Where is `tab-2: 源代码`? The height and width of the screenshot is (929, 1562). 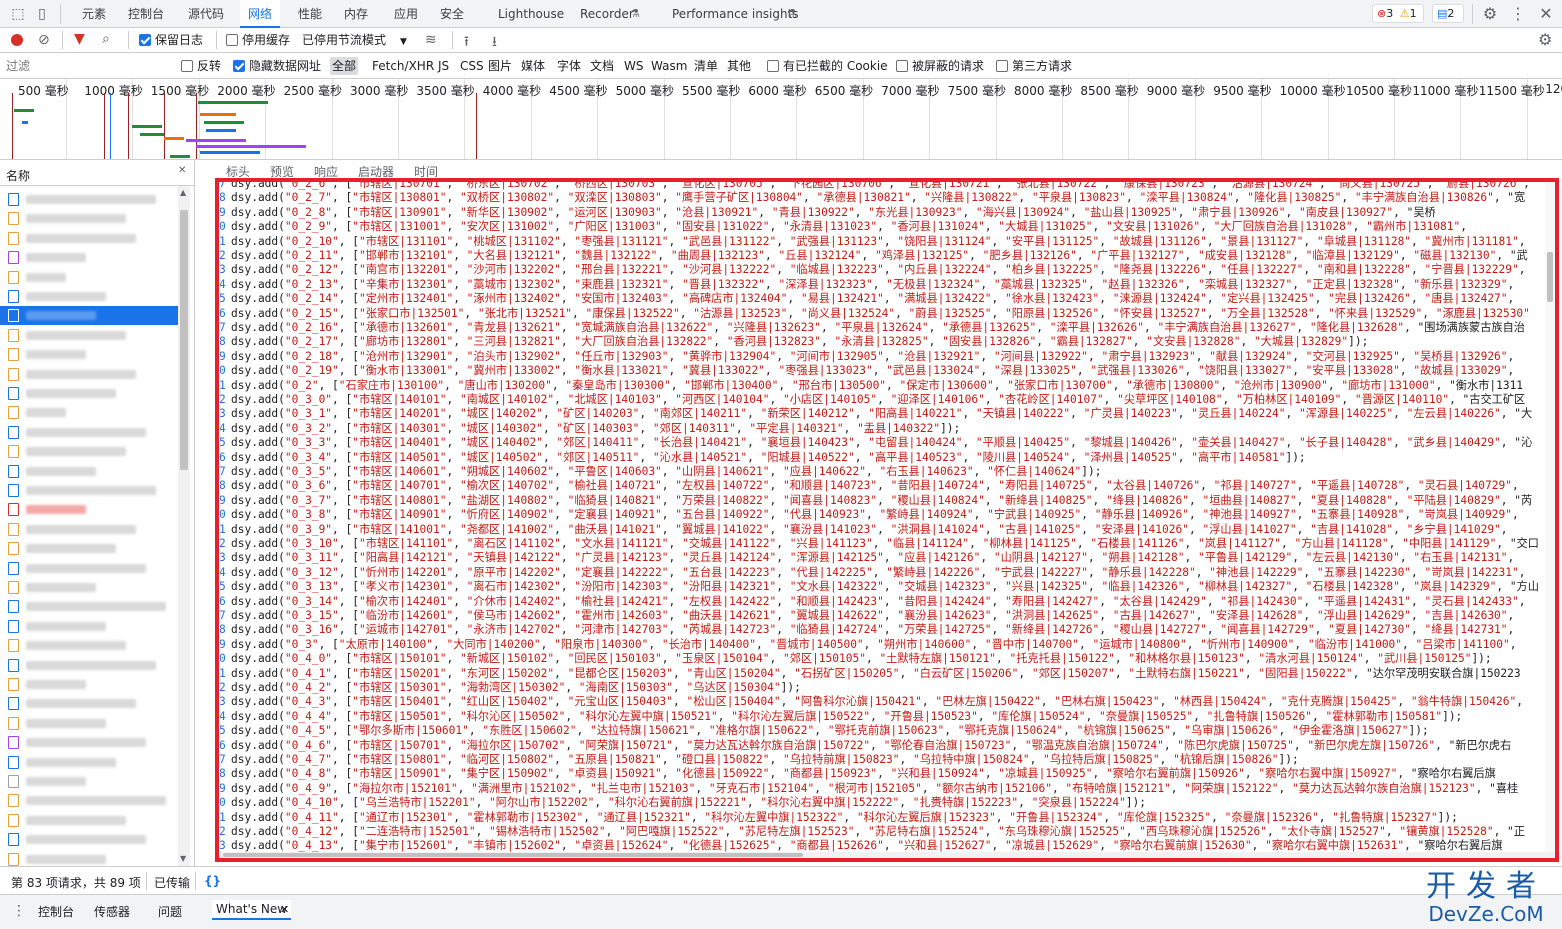 tab-2: 源代码 is located at coordinates (206, 14).